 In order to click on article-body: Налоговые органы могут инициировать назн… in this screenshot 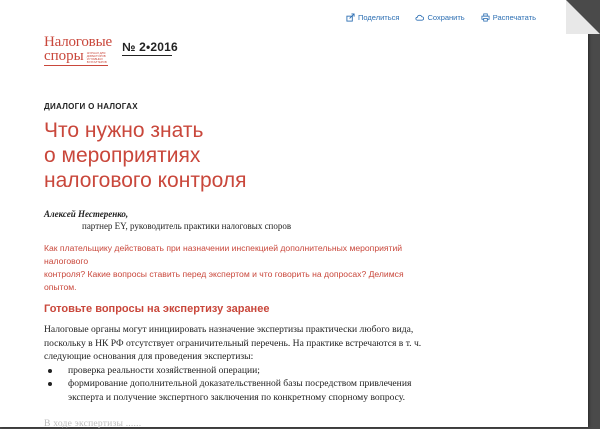, I will do `click(244, 364)`.